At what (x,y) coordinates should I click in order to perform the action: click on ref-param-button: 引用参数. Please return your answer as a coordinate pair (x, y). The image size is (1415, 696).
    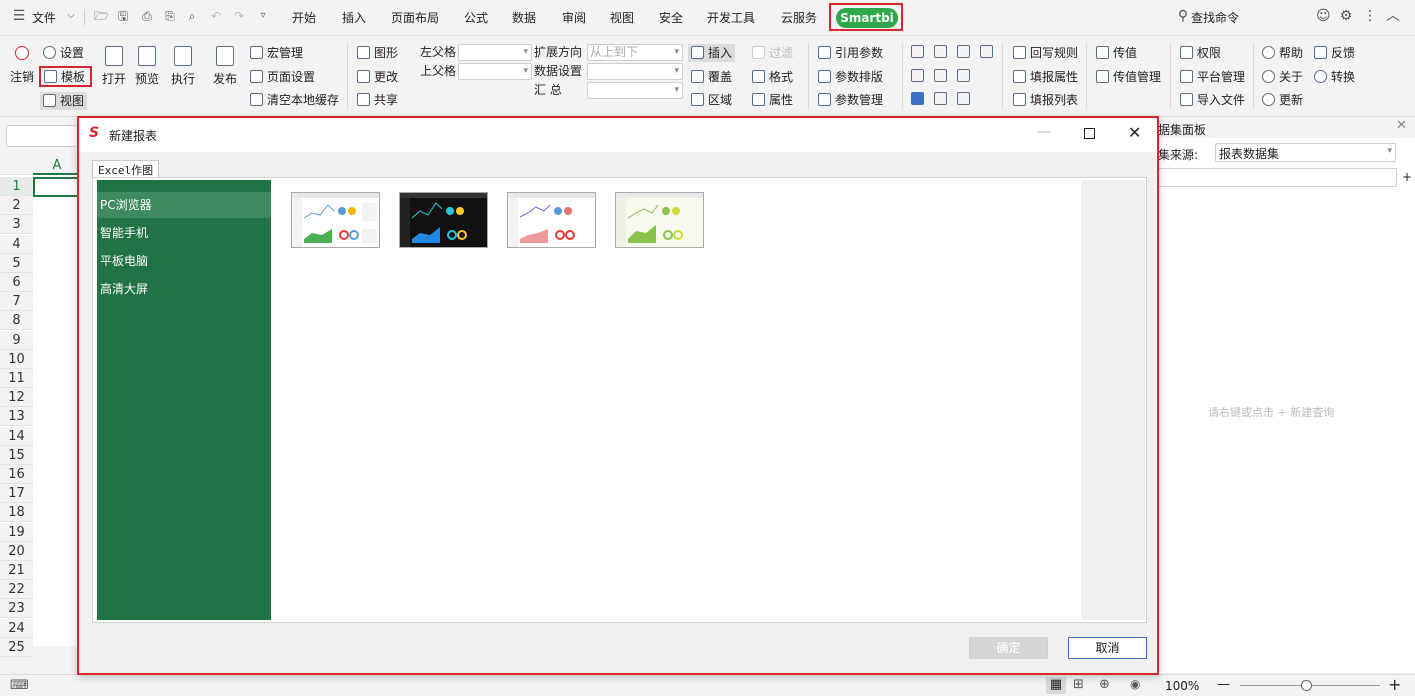
    Looking at the image, I should click on (850, 53).